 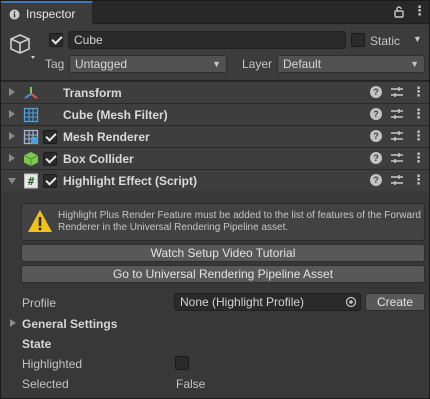 I want to click on static-label: Static, so click(x=385, y=41).